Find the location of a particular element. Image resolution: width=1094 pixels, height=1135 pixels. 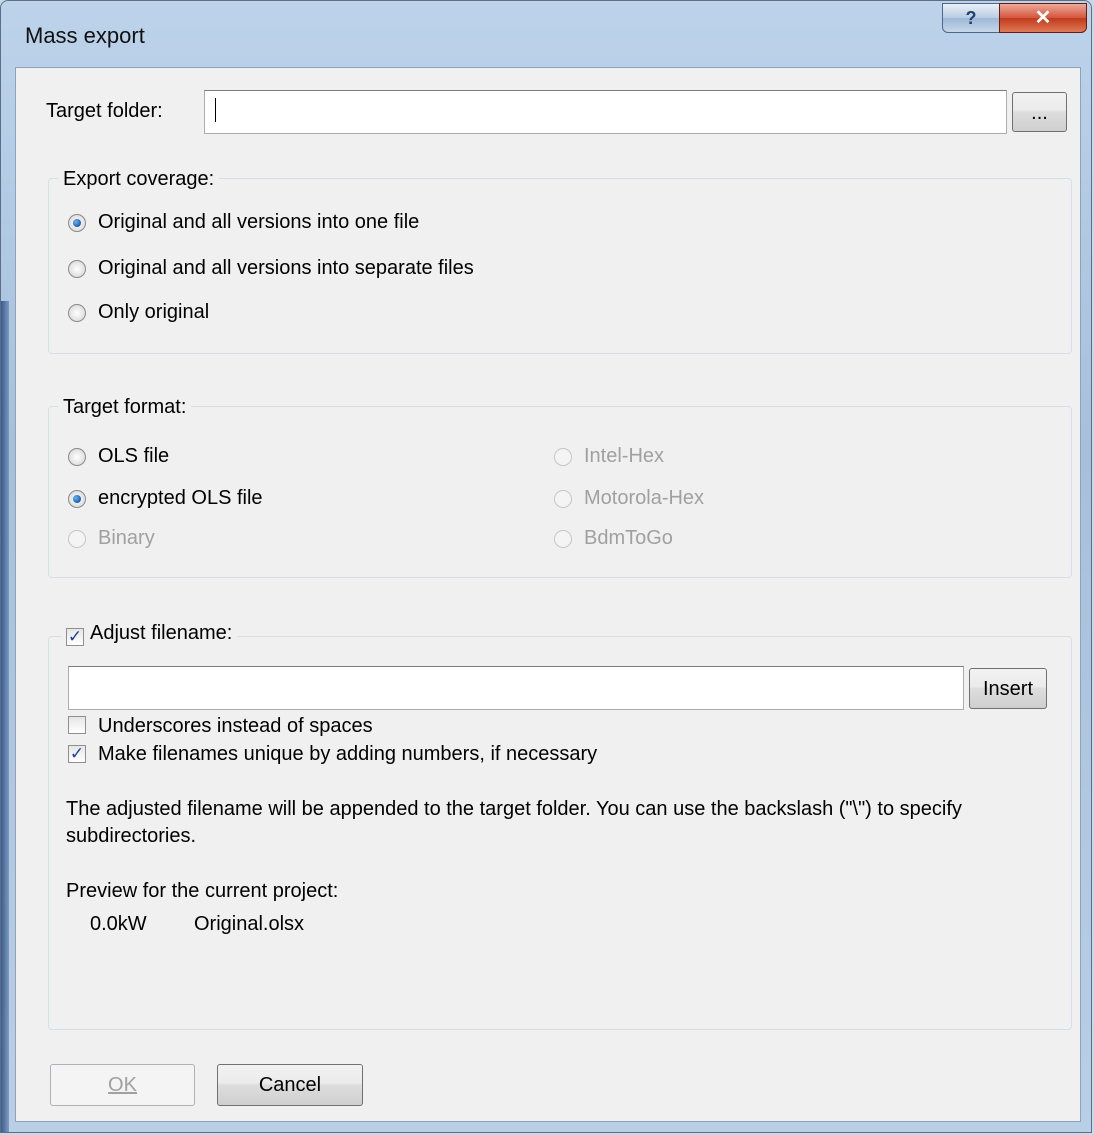

adjust-filename-label: Adjust filename: is located at coordinates (161, 633).